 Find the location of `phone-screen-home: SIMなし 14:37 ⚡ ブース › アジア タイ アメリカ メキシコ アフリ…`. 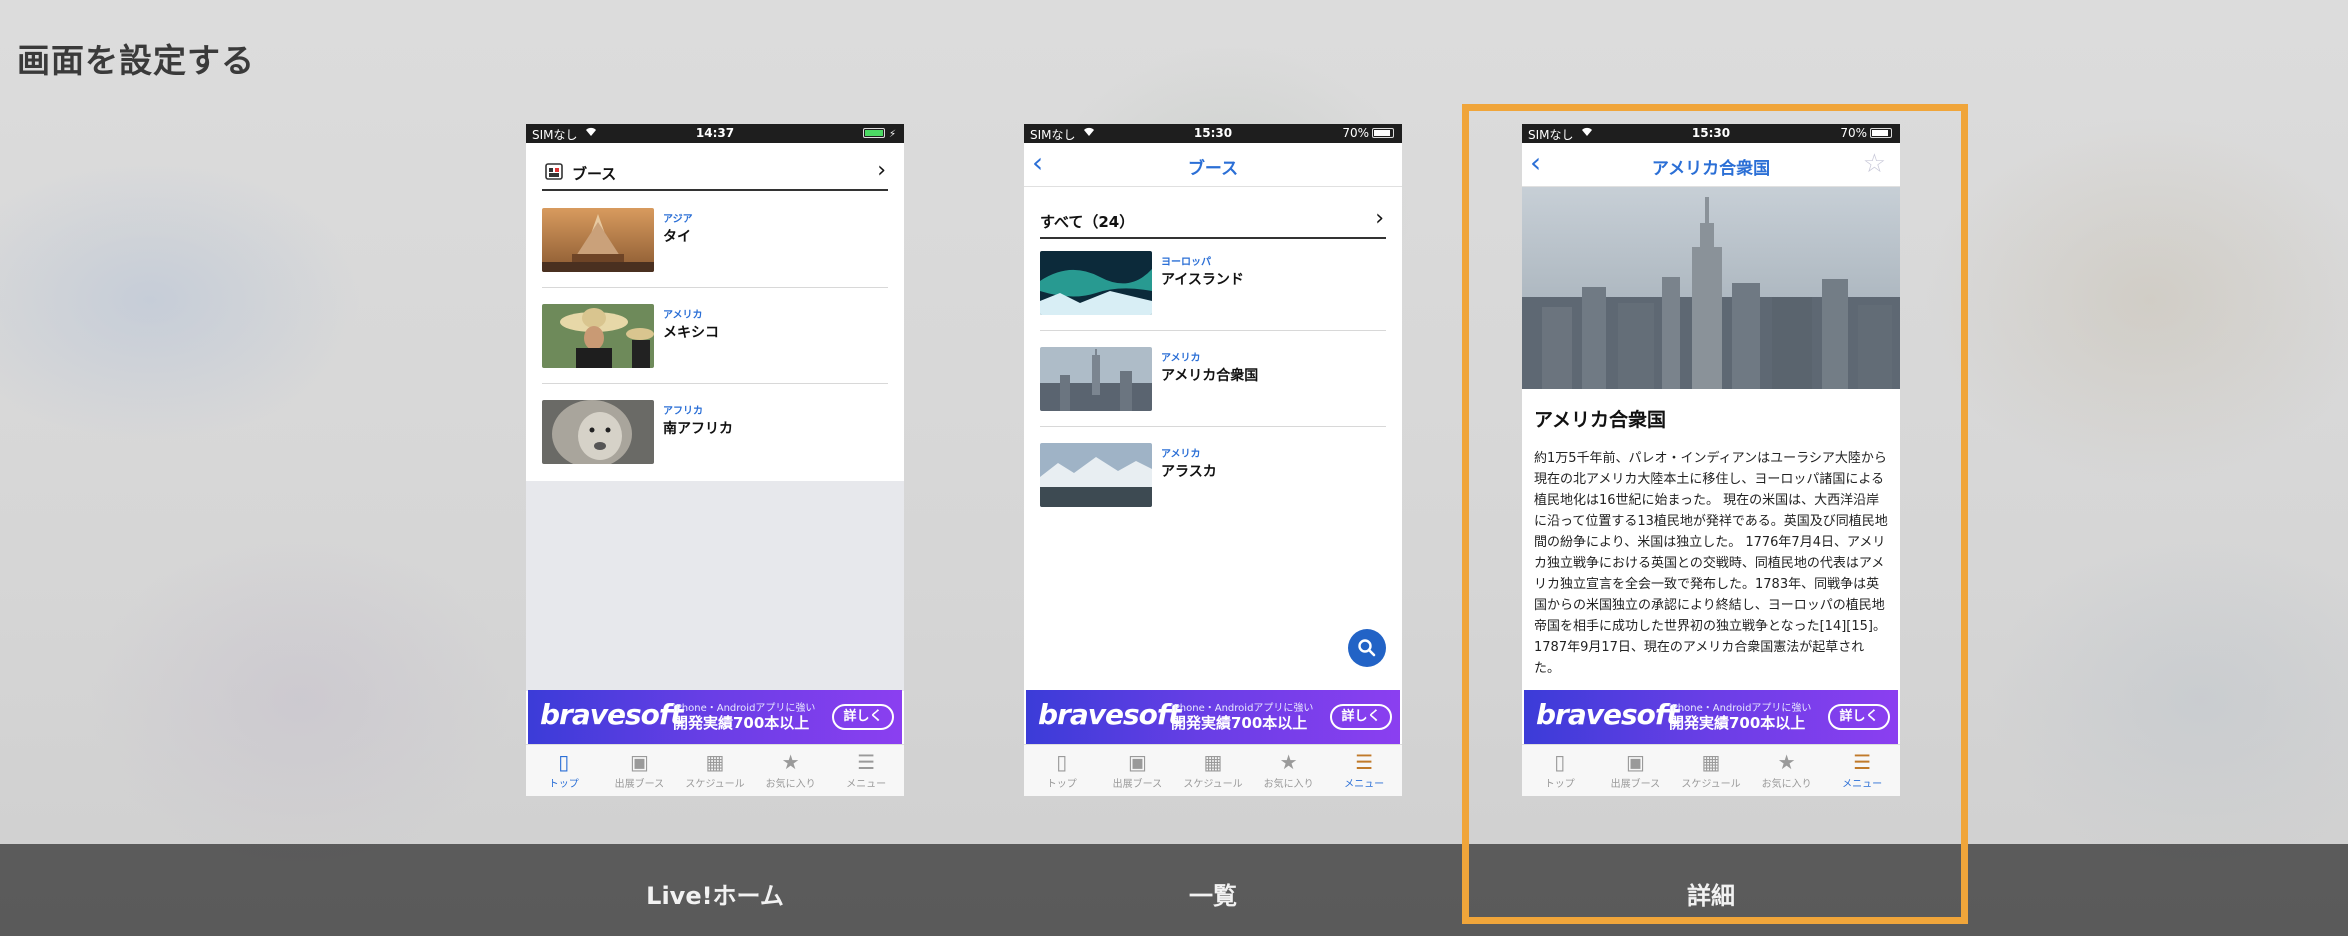

phone-screen-home: SIMなし 14:37 ⚡ ブース › アジア タイ アメリカ メキシコ アフリ… is located at coordinates (715, 460).